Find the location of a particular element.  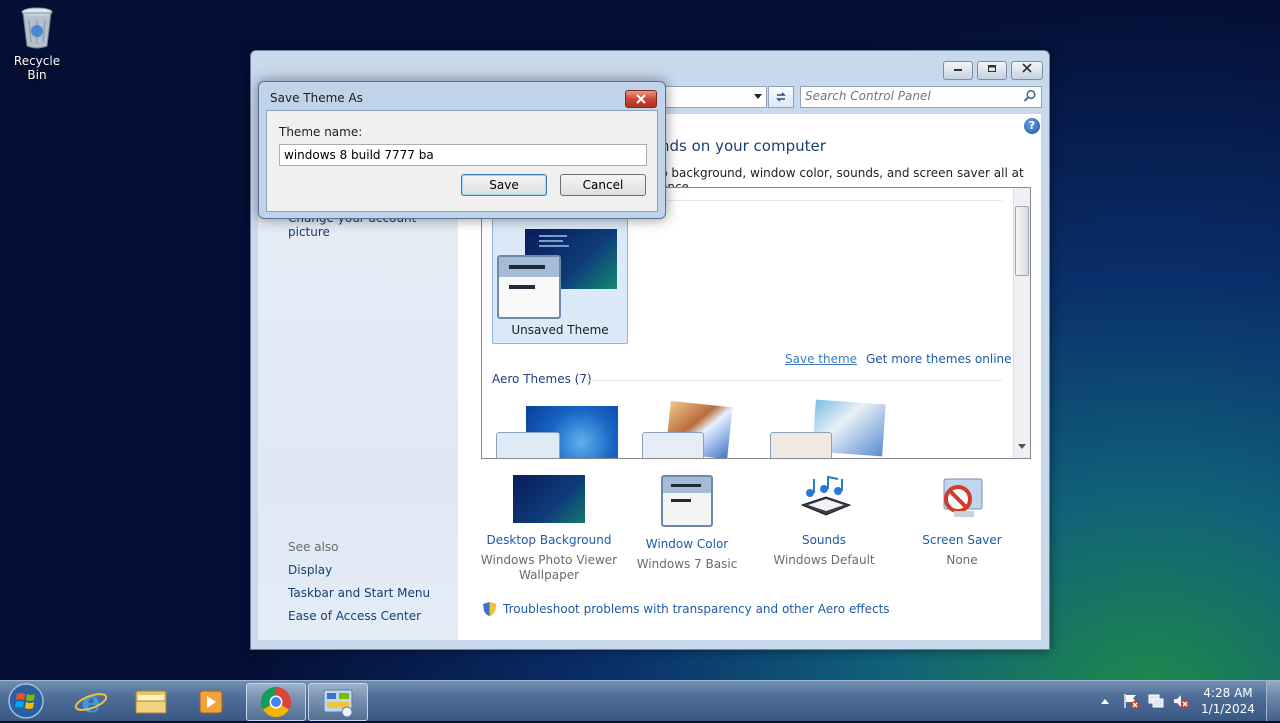

theme-name-label: Theme name: is located at coordinates (321, 132).